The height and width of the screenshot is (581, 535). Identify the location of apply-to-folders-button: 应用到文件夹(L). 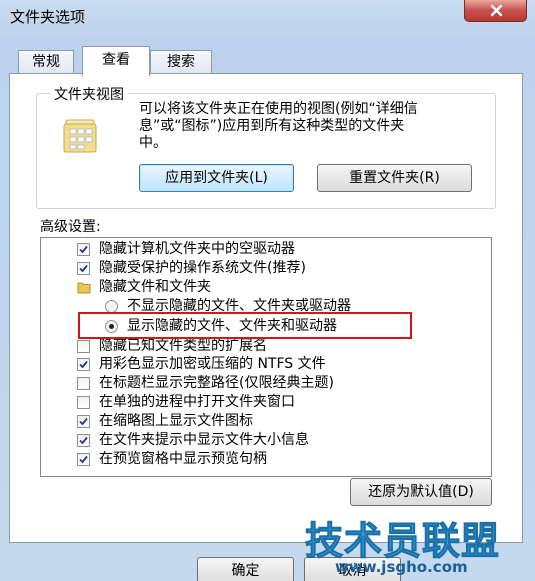
(216, 178).